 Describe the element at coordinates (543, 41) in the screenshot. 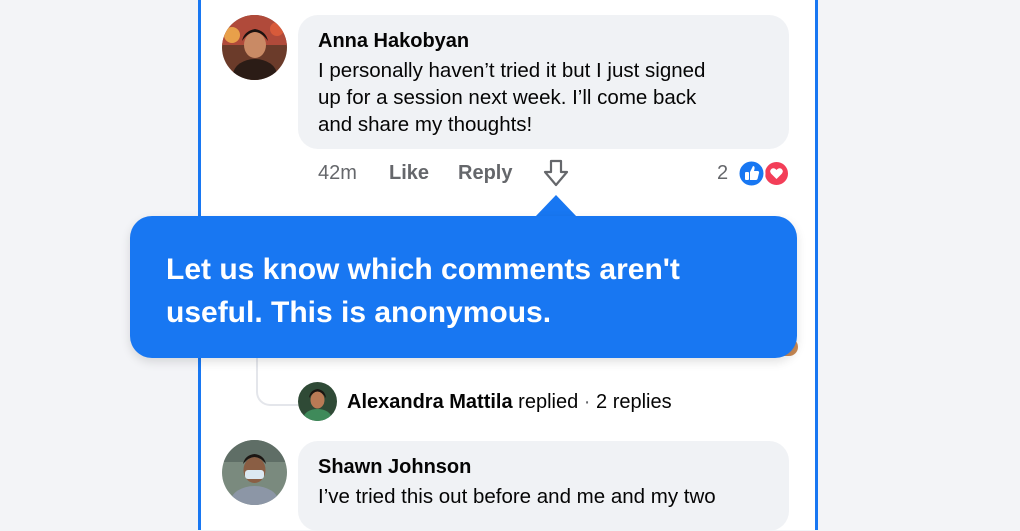

I see `comment-author: Anna Hakobyan` at that location.